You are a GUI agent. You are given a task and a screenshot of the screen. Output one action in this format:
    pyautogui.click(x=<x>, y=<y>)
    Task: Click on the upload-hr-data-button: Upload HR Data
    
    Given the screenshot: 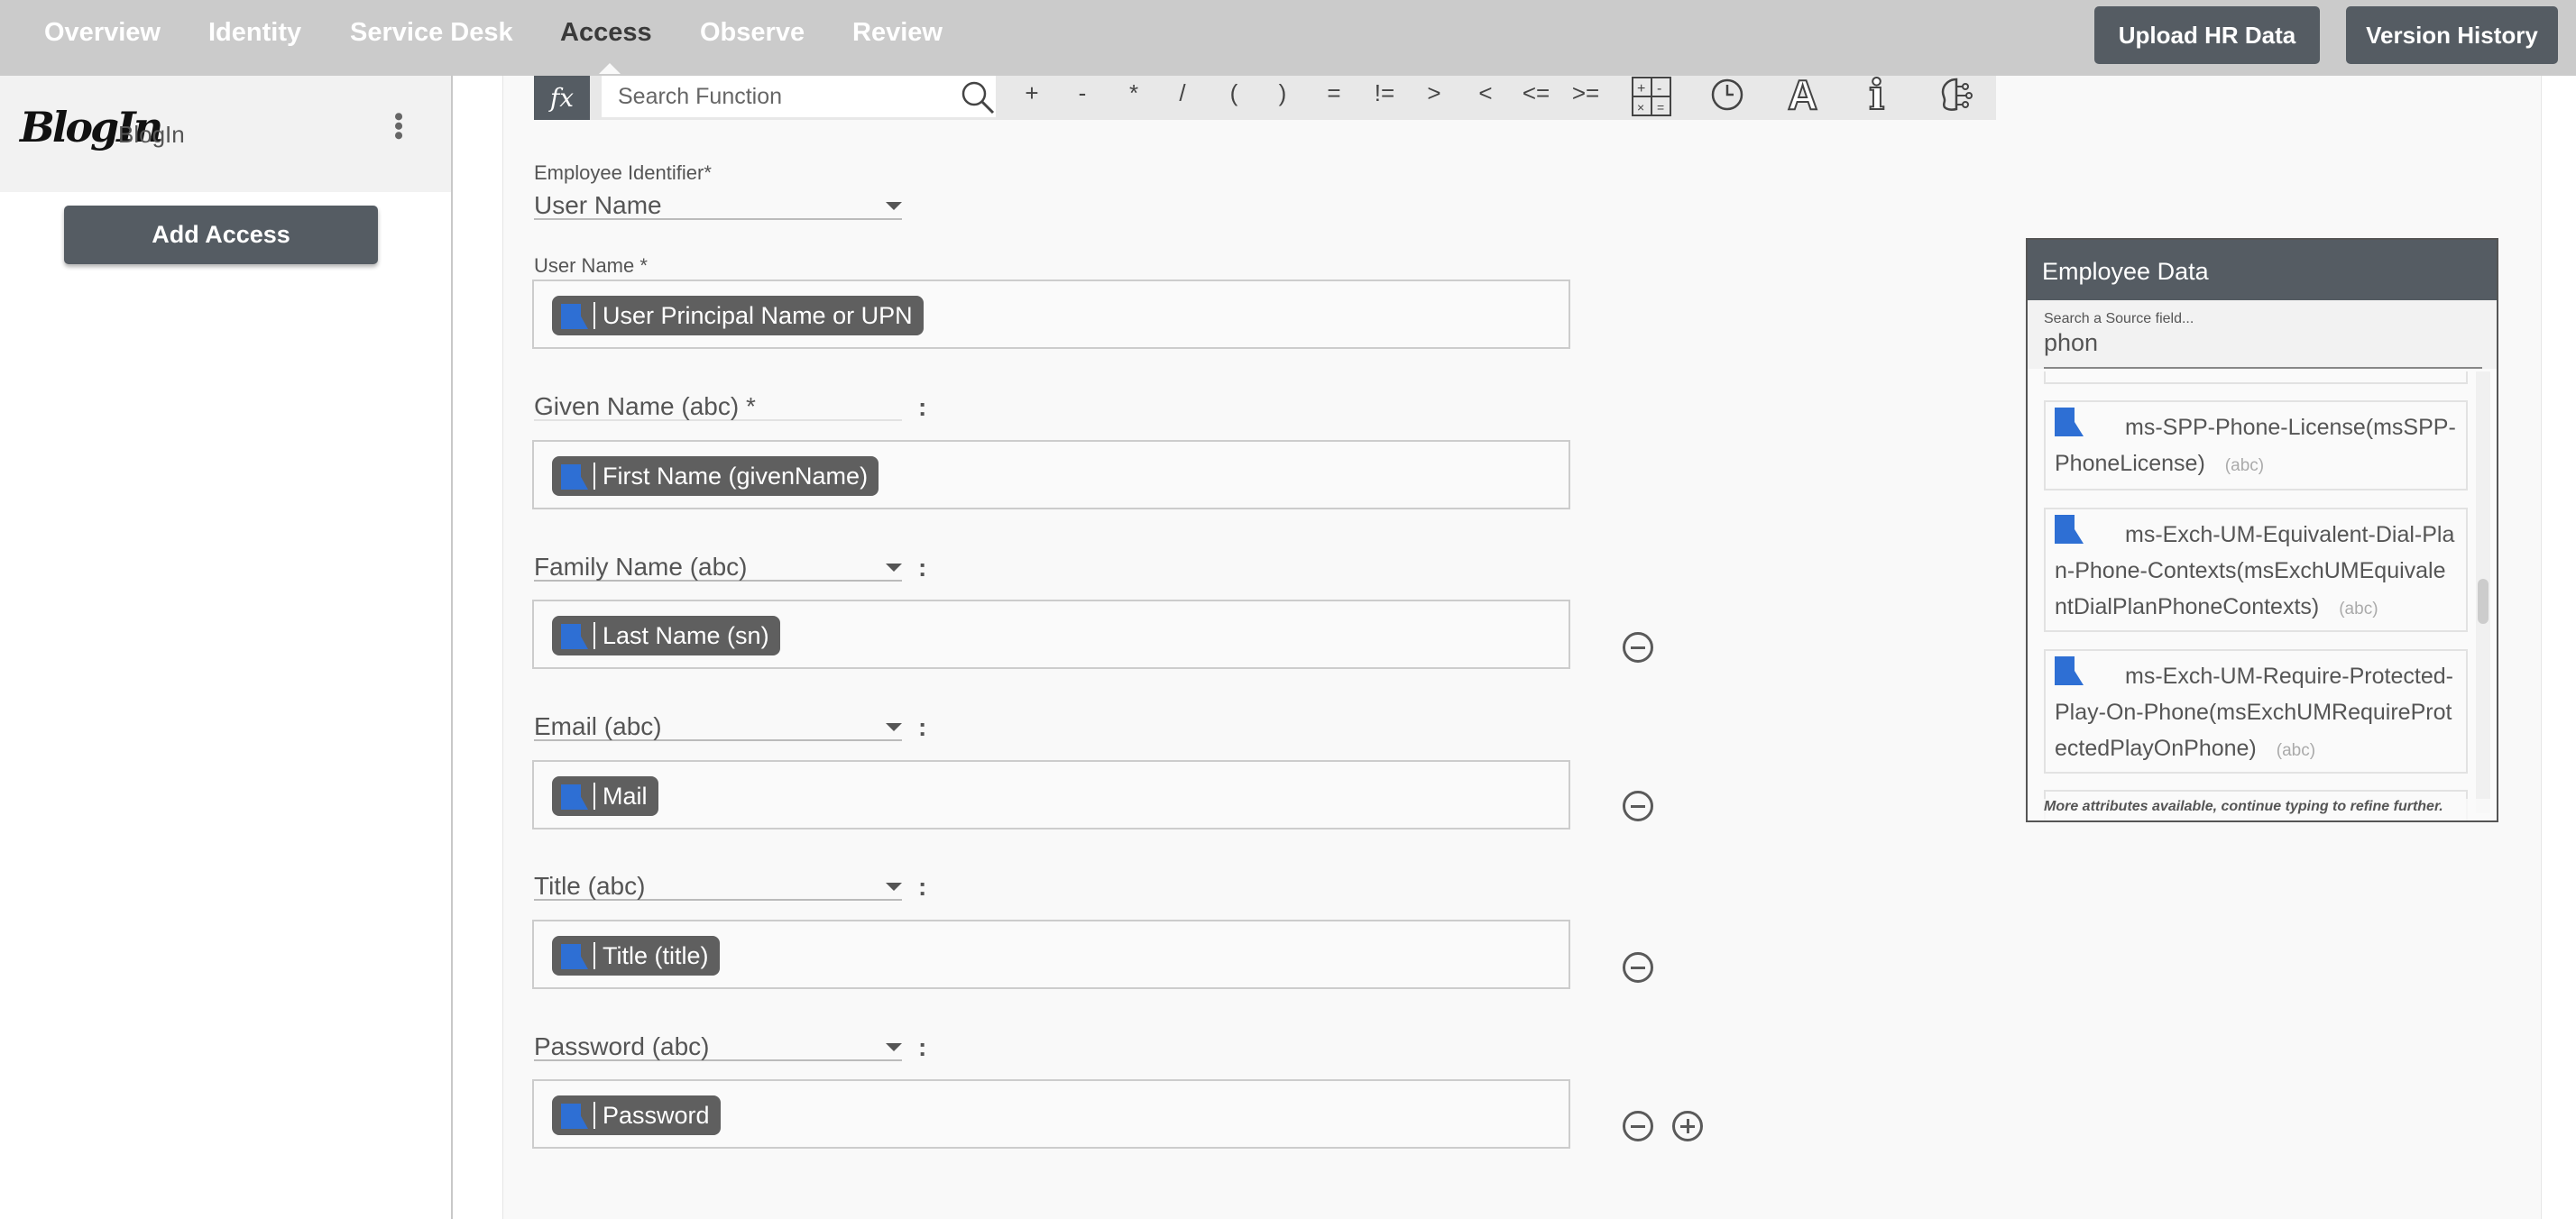 What is the action you would take?
    pyautogui.click(x=2207, y=35)
    